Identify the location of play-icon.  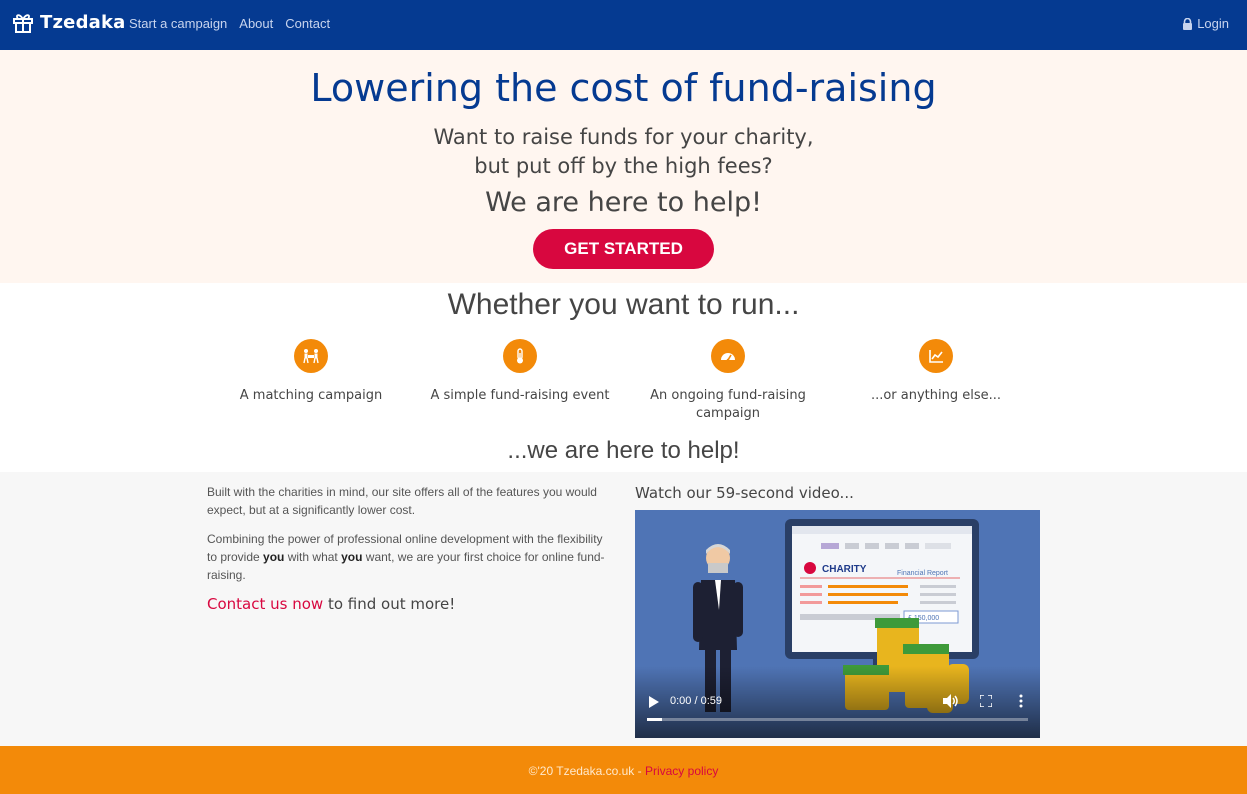
(654, 702).